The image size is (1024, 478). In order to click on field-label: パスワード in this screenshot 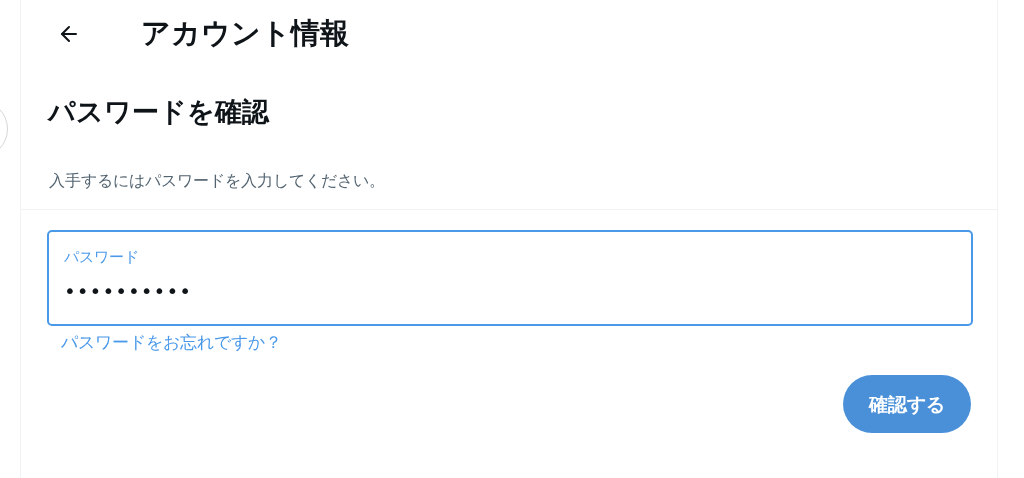, I will do `click(102, 257)`.